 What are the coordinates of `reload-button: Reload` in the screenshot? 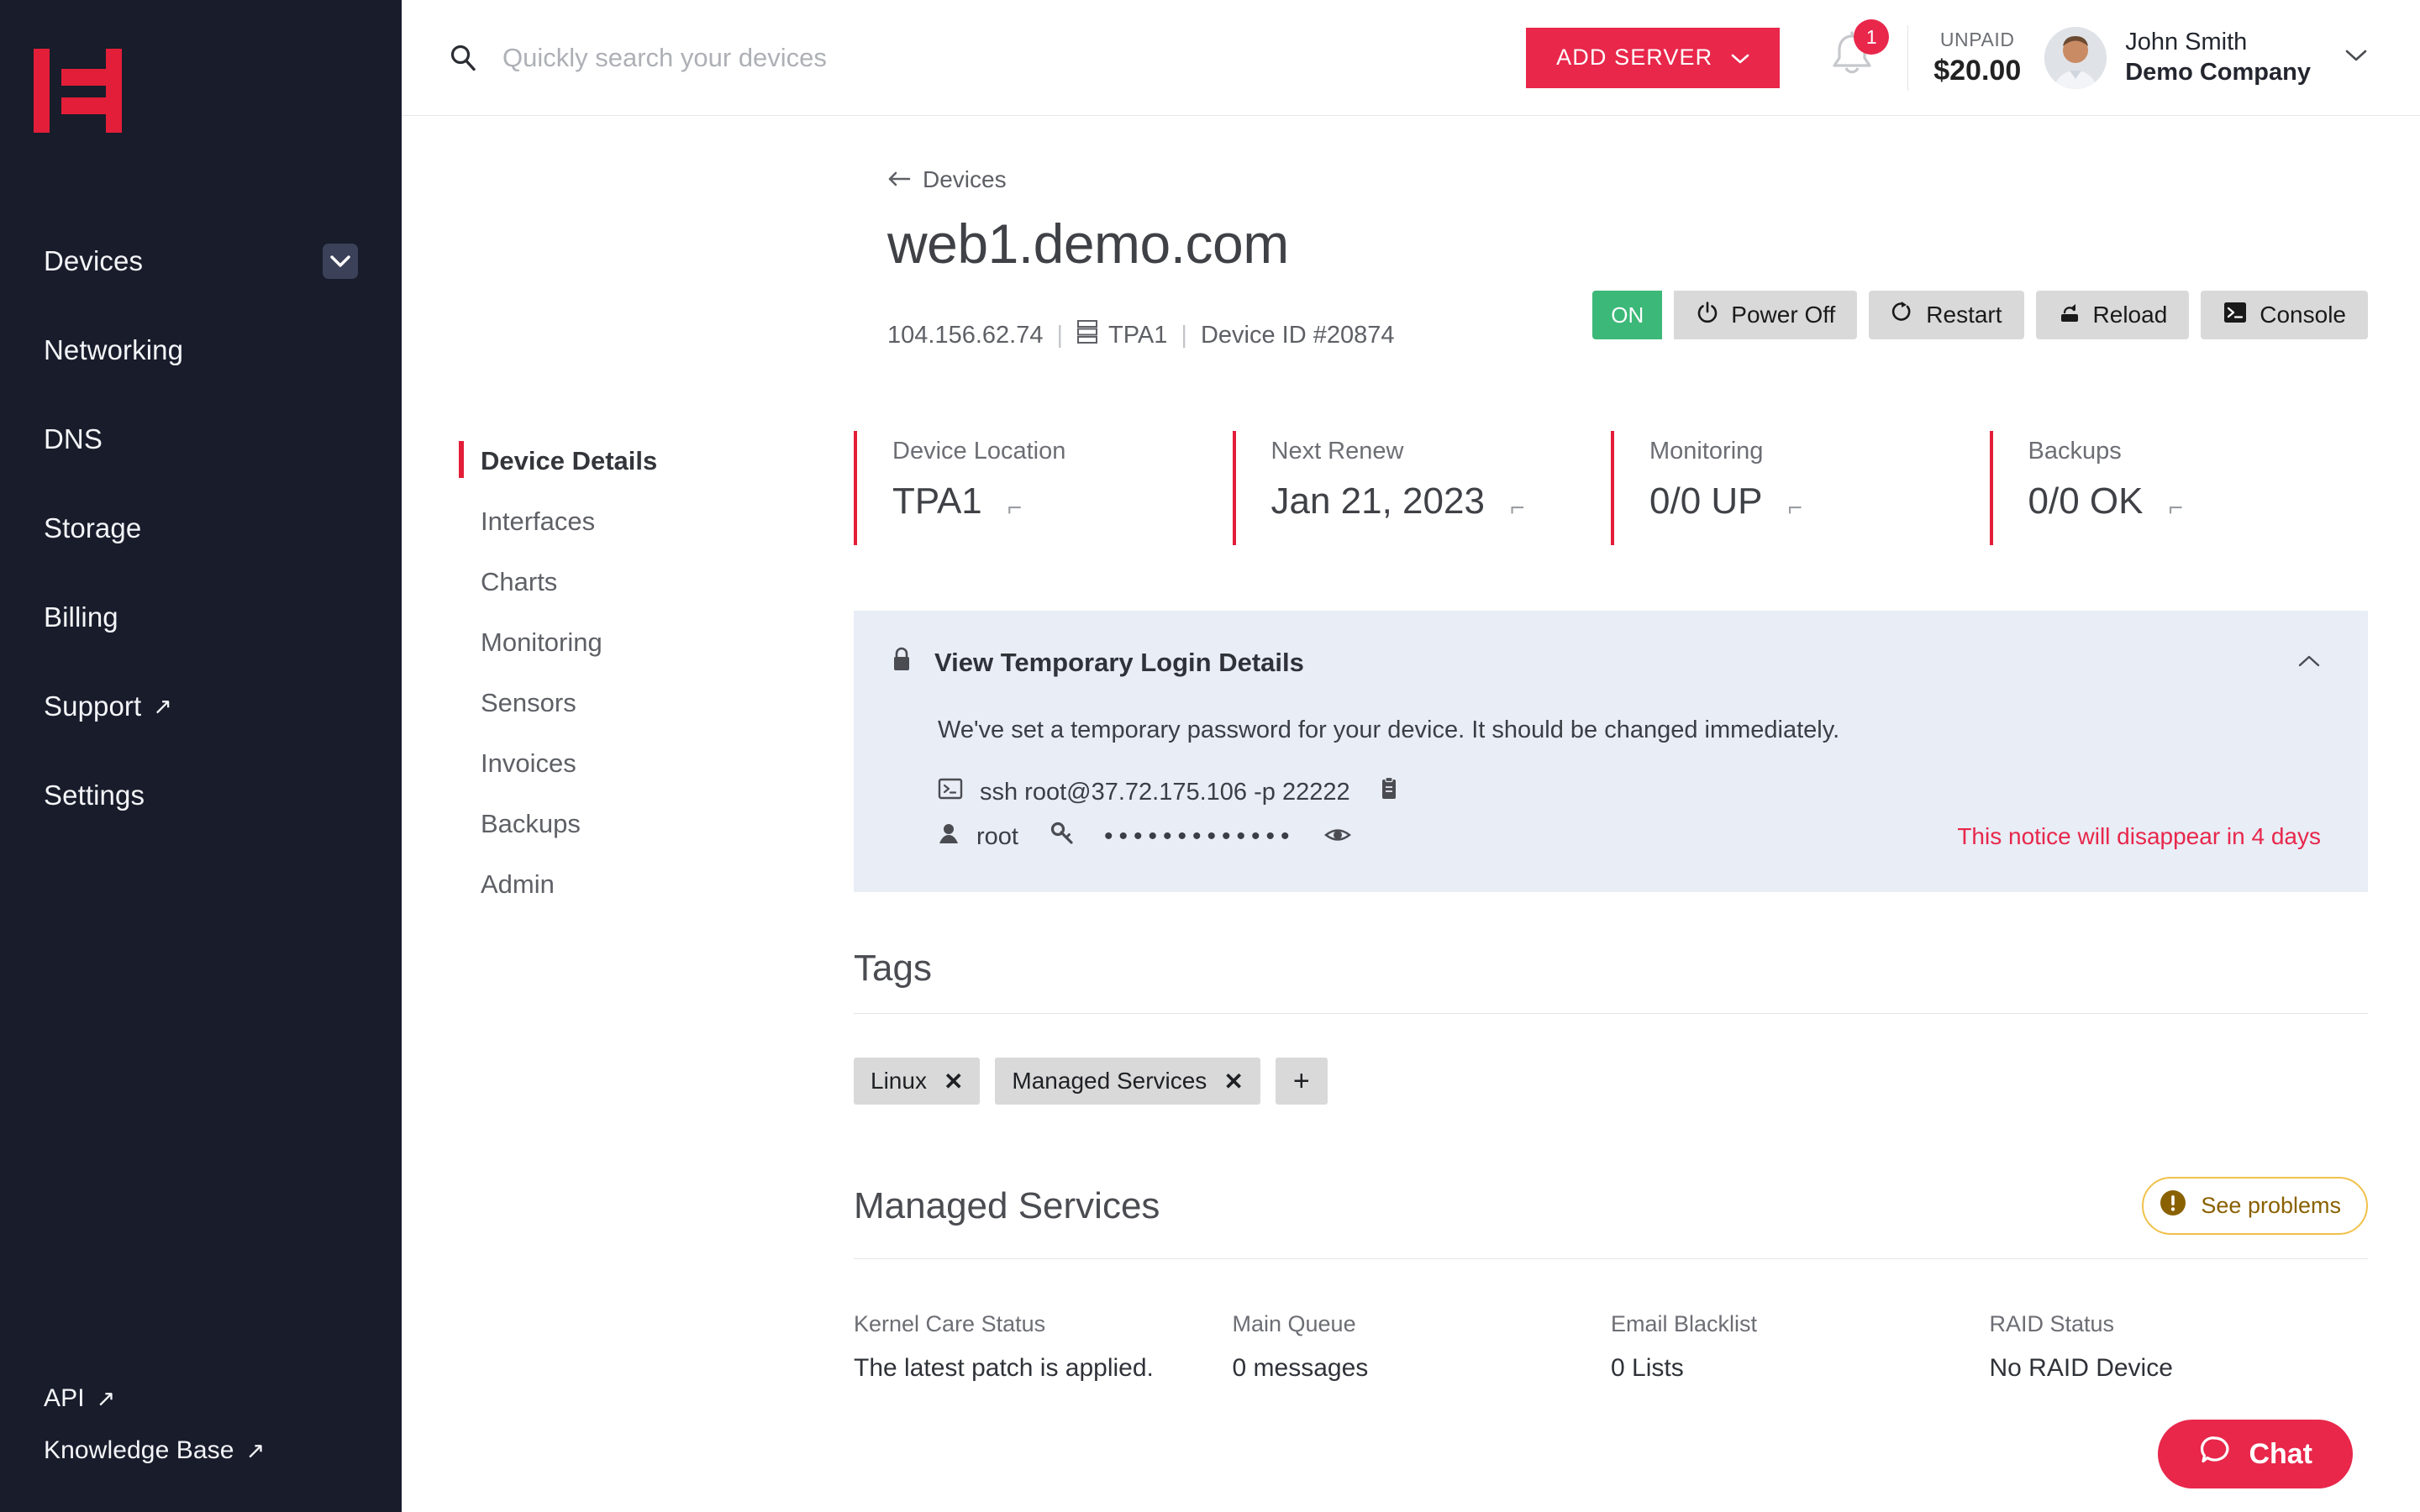 It's located at (2112, 315).